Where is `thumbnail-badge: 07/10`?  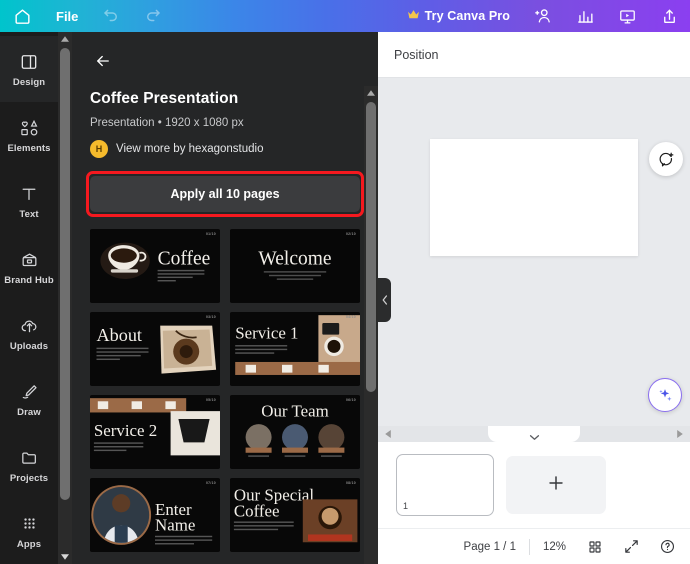 thumbnail-badge: 07/10 is located at coordinates (211, 482).